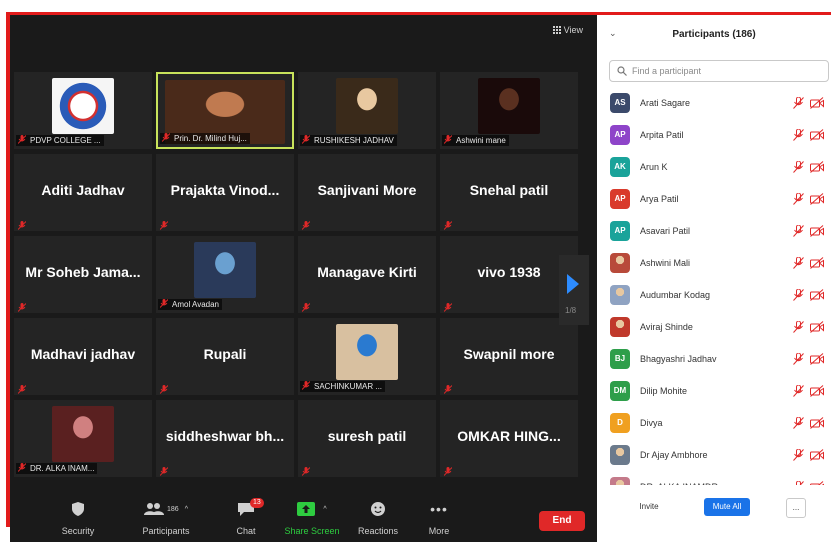 The height and width of the screenshot is (542, 831). Describe the element at coordinates (665, 231) in the screenshot. I see `participant-name: Asavari Patil` at that location.